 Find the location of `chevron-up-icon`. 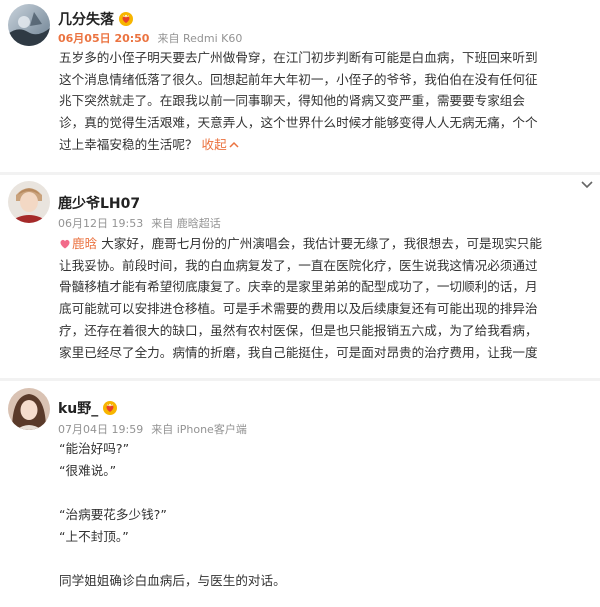

chevron-up-icon is located at coordinates (234, 144).